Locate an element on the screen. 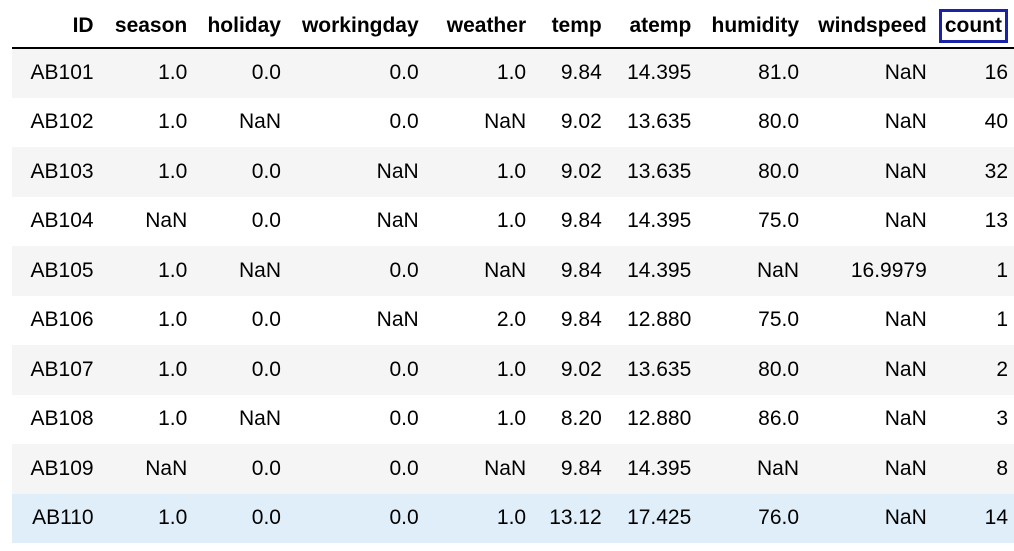 The height and width of the screenshot is (551, 1014). row-id-cell: AB105 is located at coordinates (56, 271).